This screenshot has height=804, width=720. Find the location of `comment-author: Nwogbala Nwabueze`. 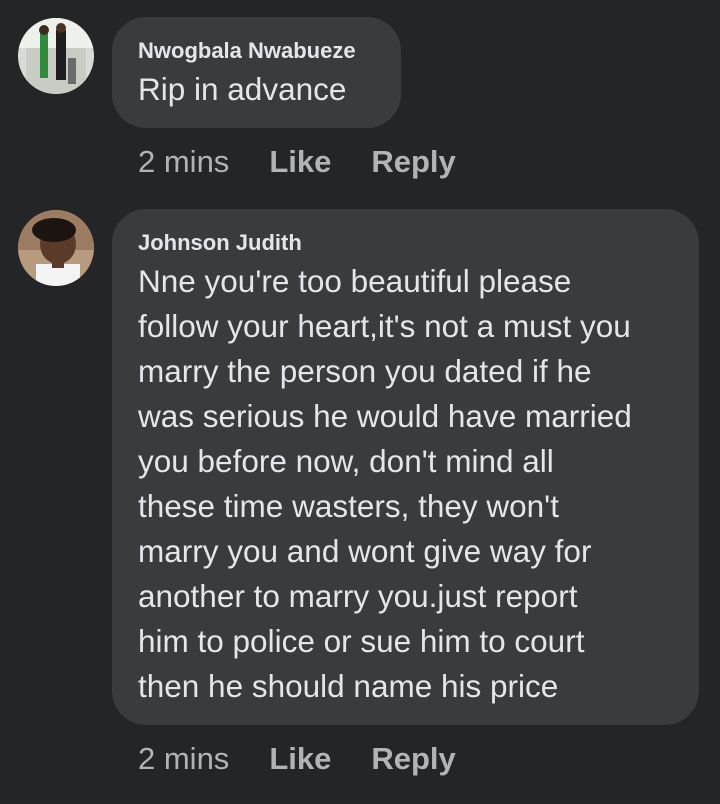

comment-author: Nwogbala Nwabueze is located at coordinates (247, 51).